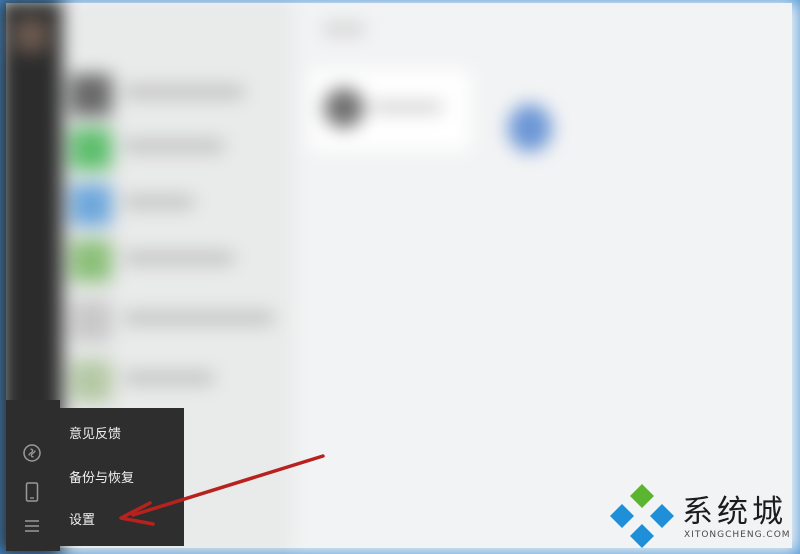 Image resolution: width=800 pixels, height=554 pixels. I want to click on phone-icon, so click(32, 492).